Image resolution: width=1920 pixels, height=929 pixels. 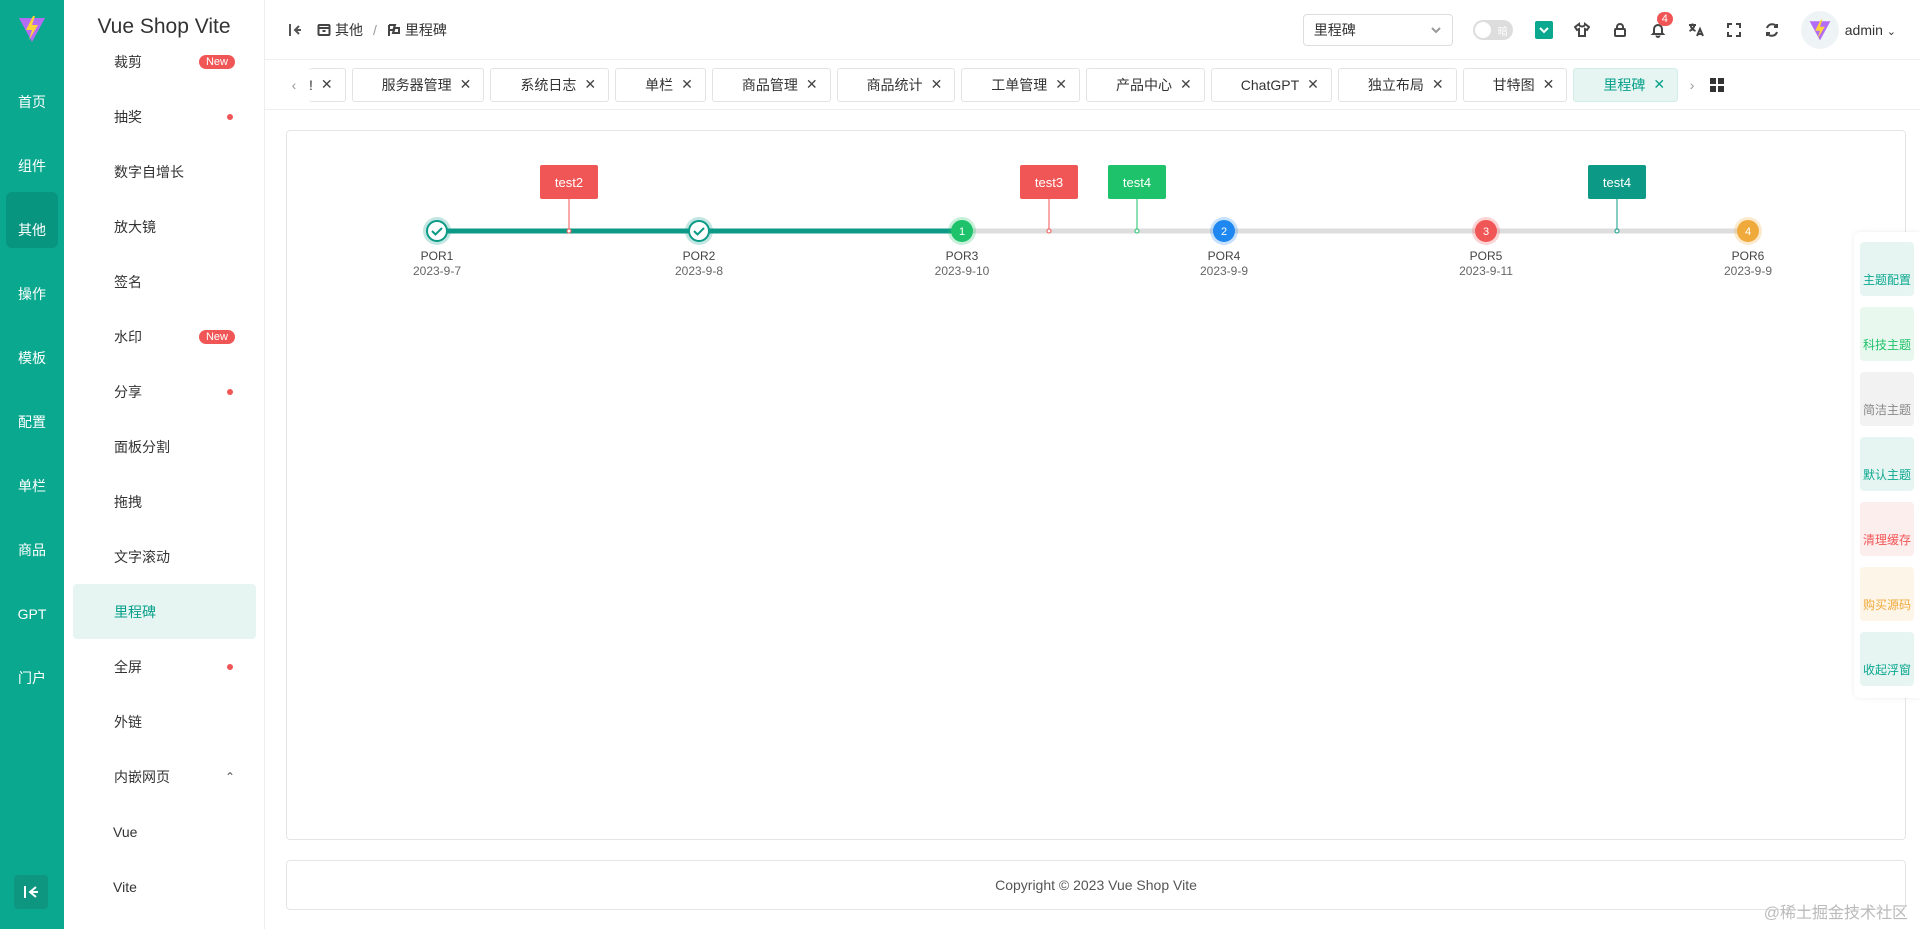 I want to click on theme-color-picker, so click(x=1543, y=30).